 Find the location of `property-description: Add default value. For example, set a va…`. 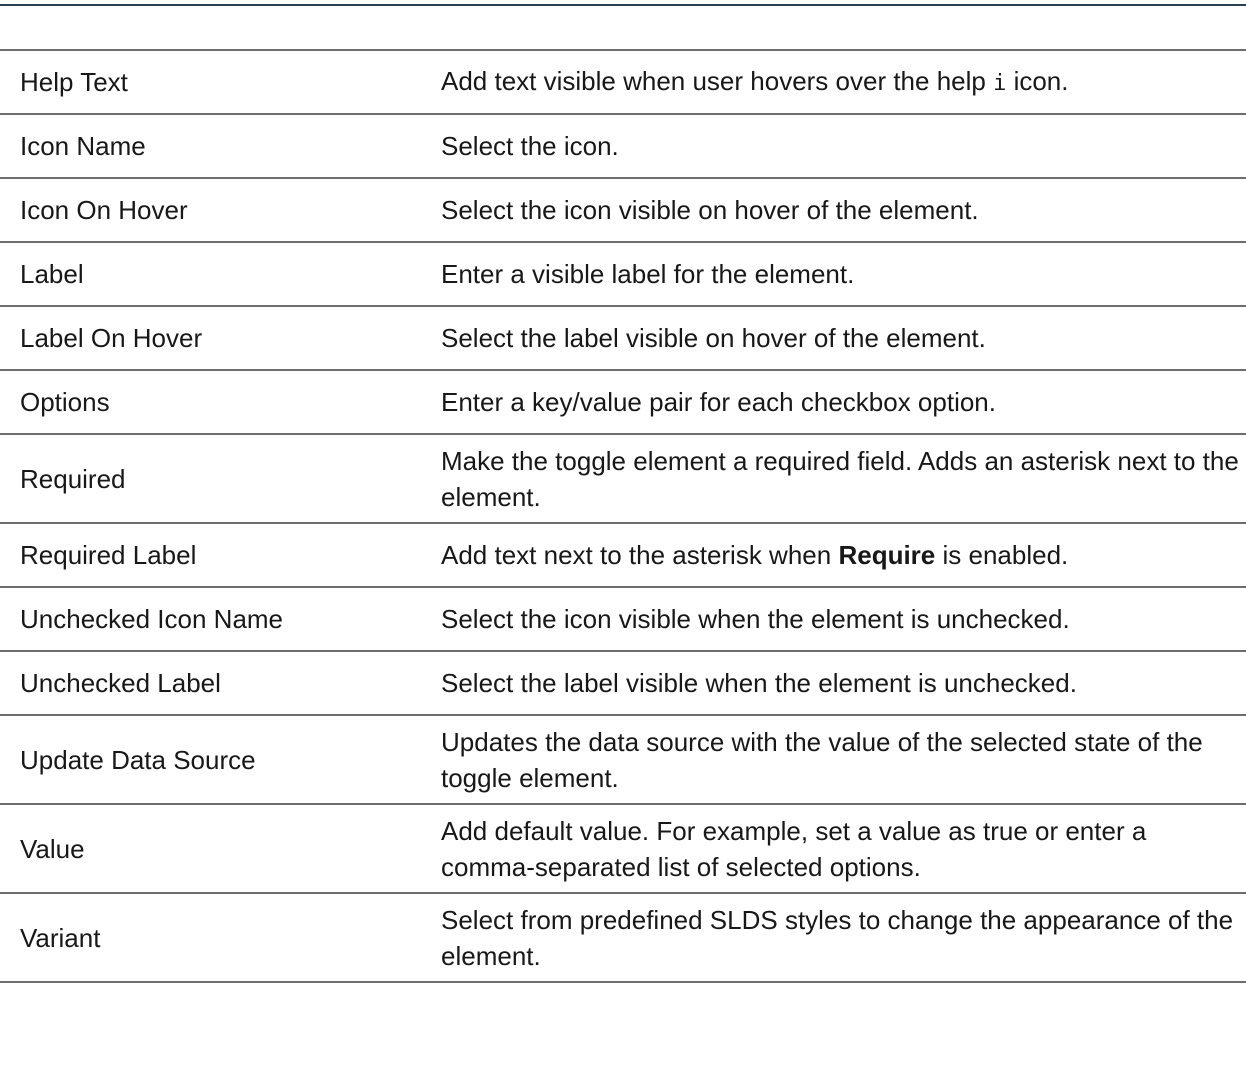

property-description: Add default value. For example, set a va… is located at coordinates (794, 848).